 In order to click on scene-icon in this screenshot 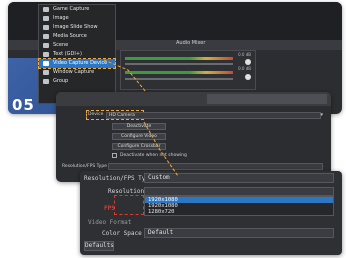, I will do `click(46, 45)`.